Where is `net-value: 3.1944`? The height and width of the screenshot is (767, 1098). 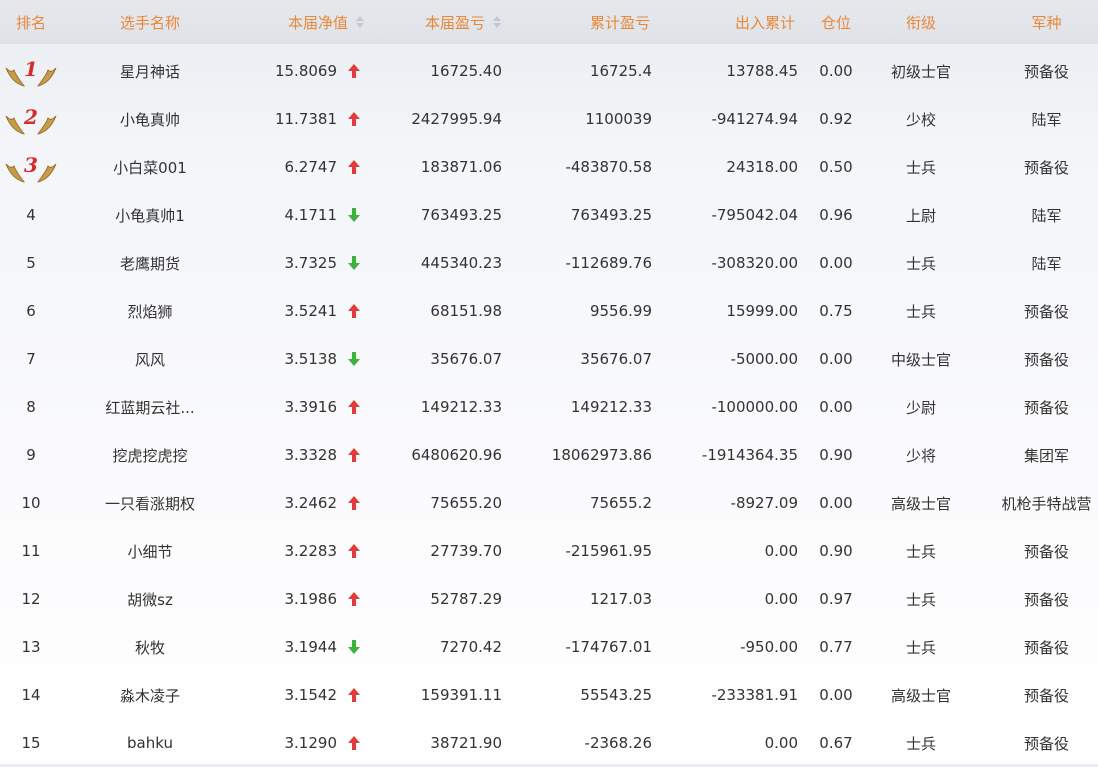
net-value: 3.1944 is located at coordinates (311, 647).